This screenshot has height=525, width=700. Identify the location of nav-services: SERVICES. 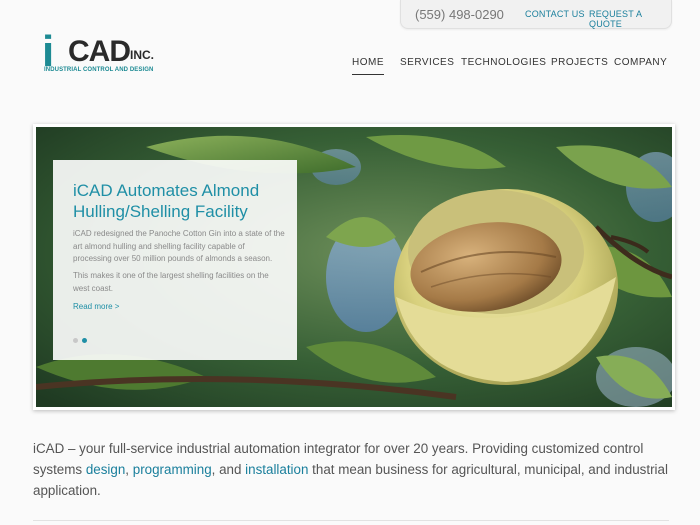
(427, 62).